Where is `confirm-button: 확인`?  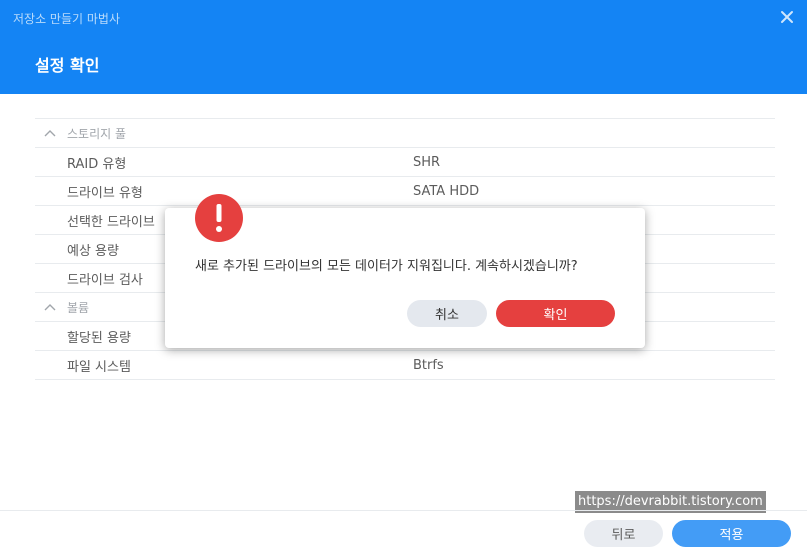 confirm-button: 확인 is located at coordinates (555, 313).